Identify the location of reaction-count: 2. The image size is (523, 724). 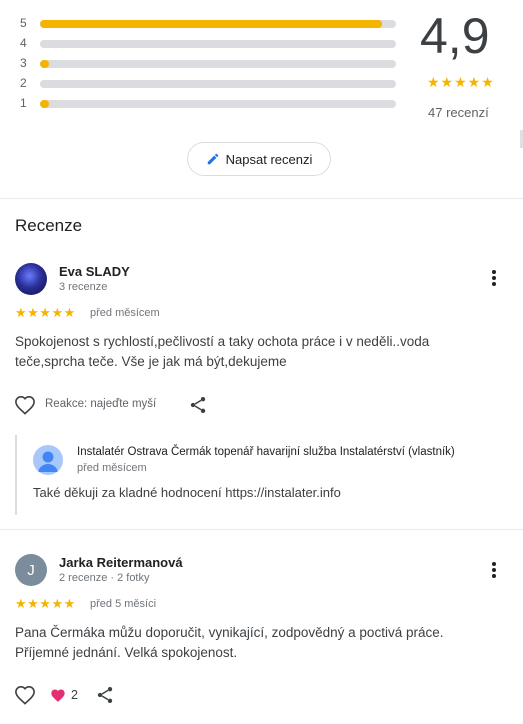
(74, 695).